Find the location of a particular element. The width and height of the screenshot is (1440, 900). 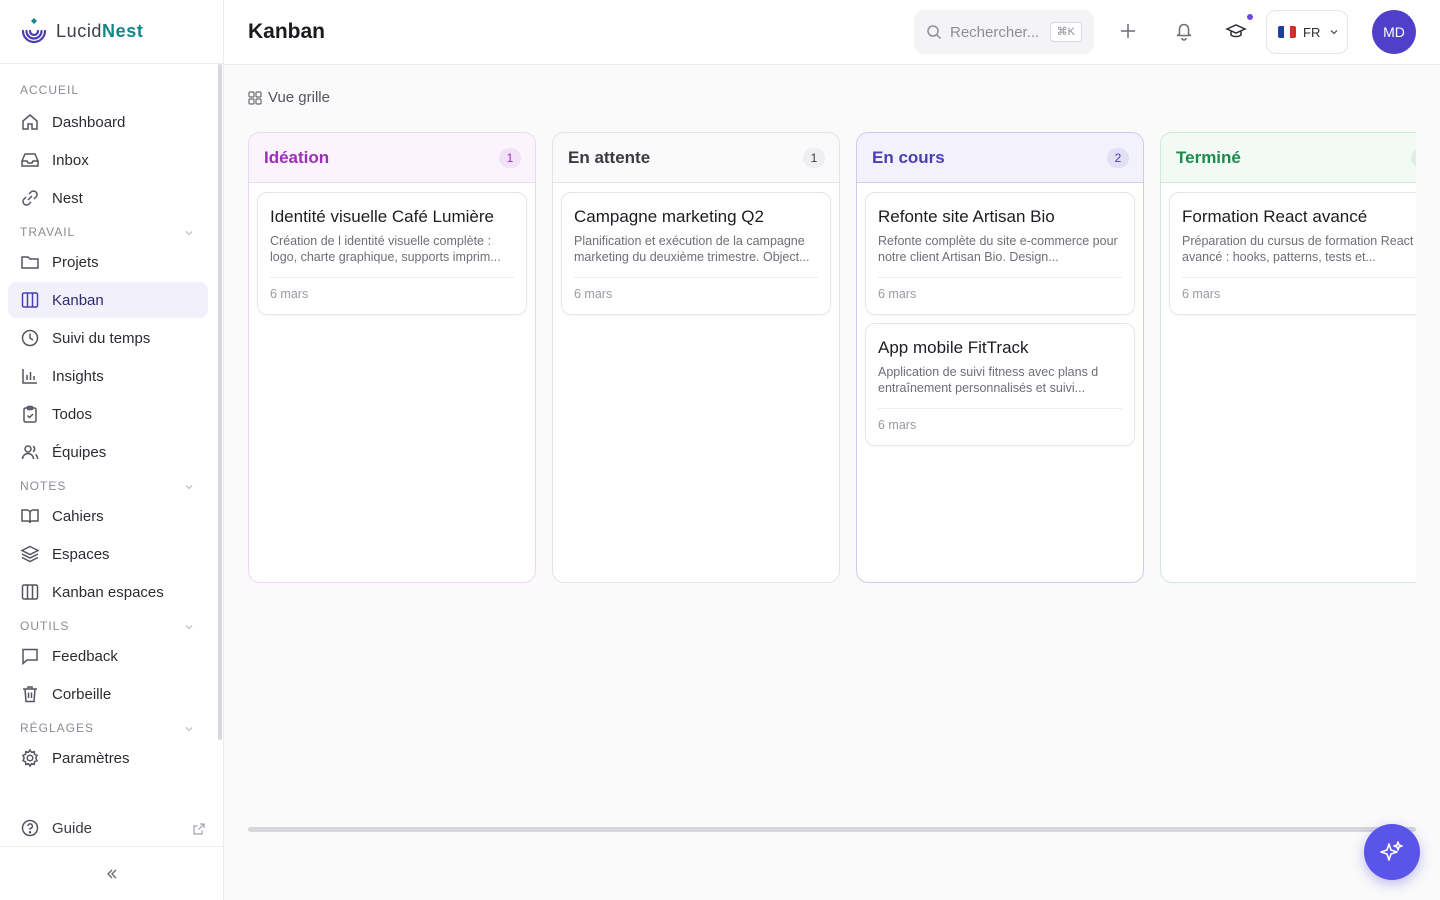

card-title: App mobile FitTrack is located at coordinates (953, 347).